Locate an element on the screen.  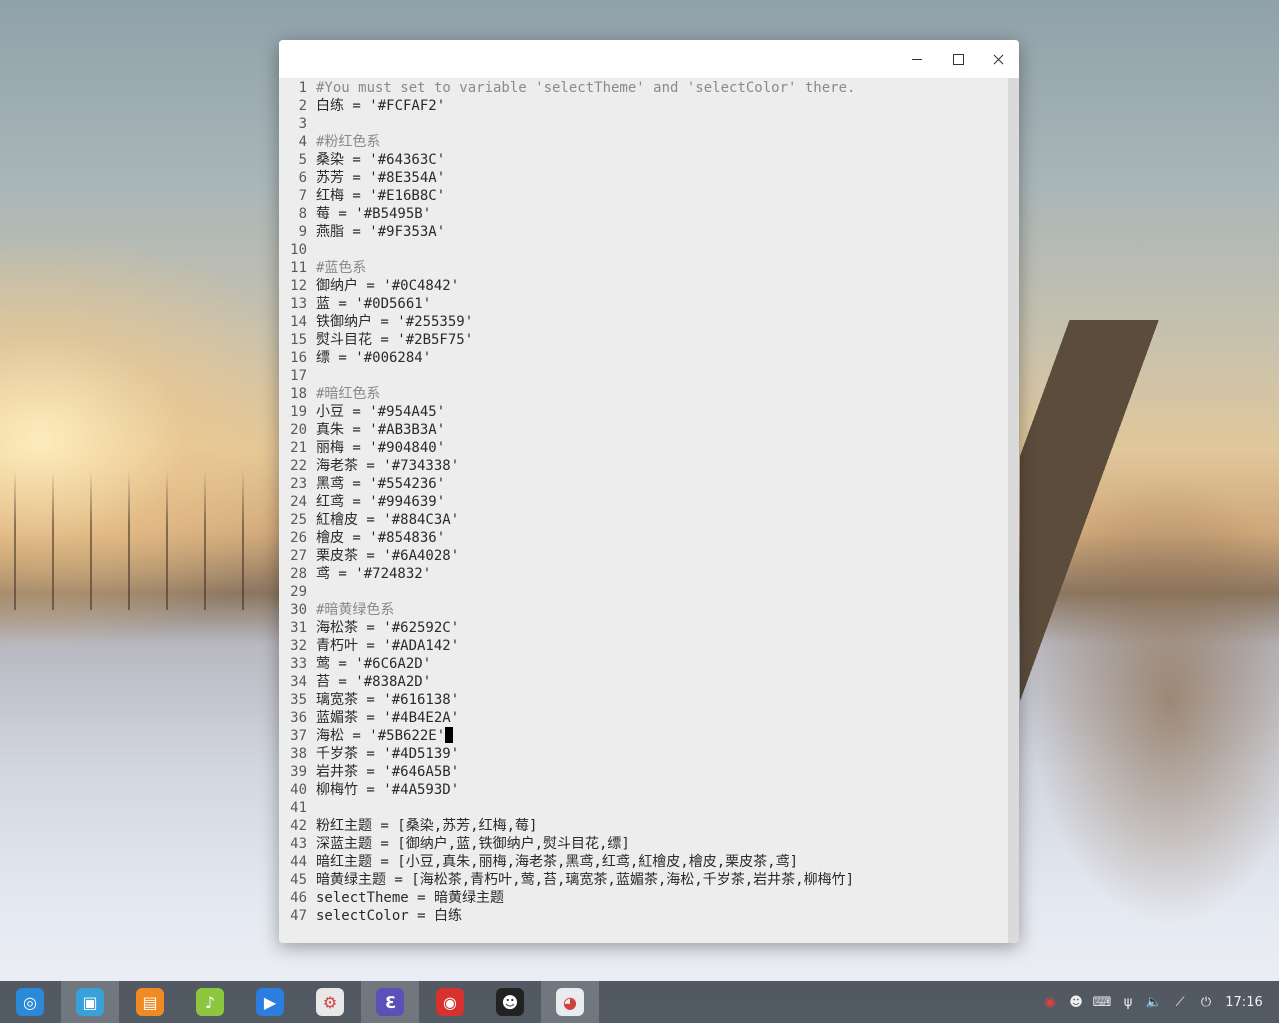
code-text: selectColor = 白练 is located at coordinates (384, 916).